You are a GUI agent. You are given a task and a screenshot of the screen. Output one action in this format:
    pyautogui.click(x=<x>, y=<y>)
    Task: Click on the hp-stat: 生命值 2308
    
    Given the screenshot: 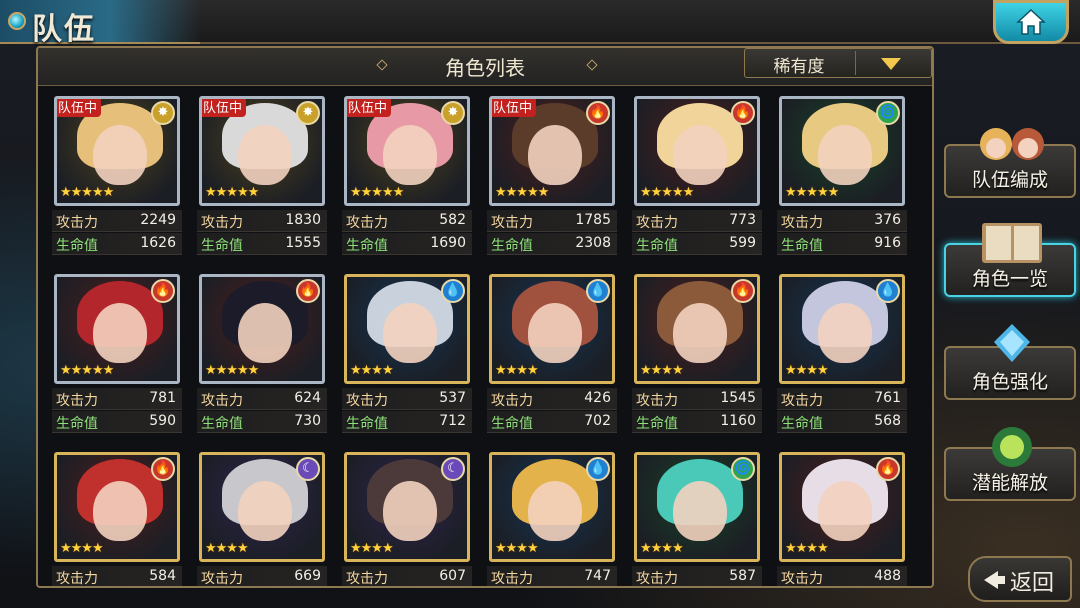 What is the action you would take?
    pyautogui.click(x=552, y=244)
    